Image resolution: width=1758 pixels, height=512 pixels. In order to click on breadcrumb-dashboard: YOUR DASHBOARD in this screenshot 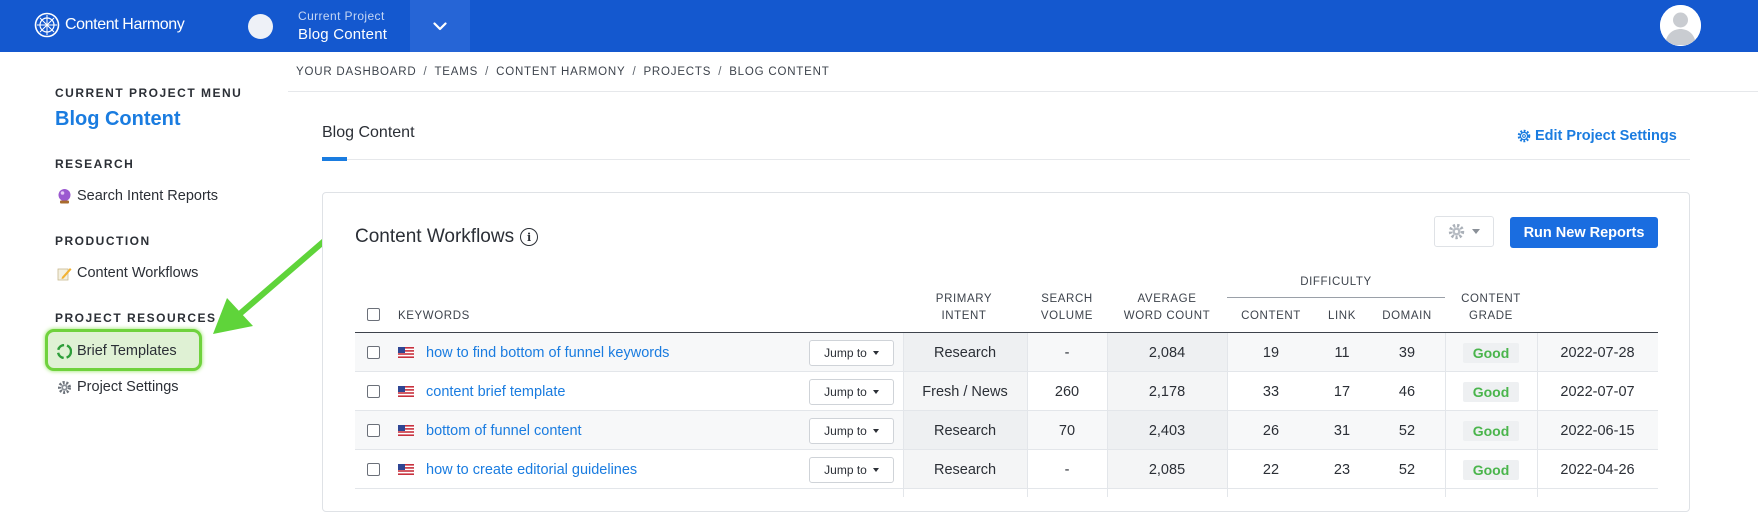, I will do `click(356, 72)`.